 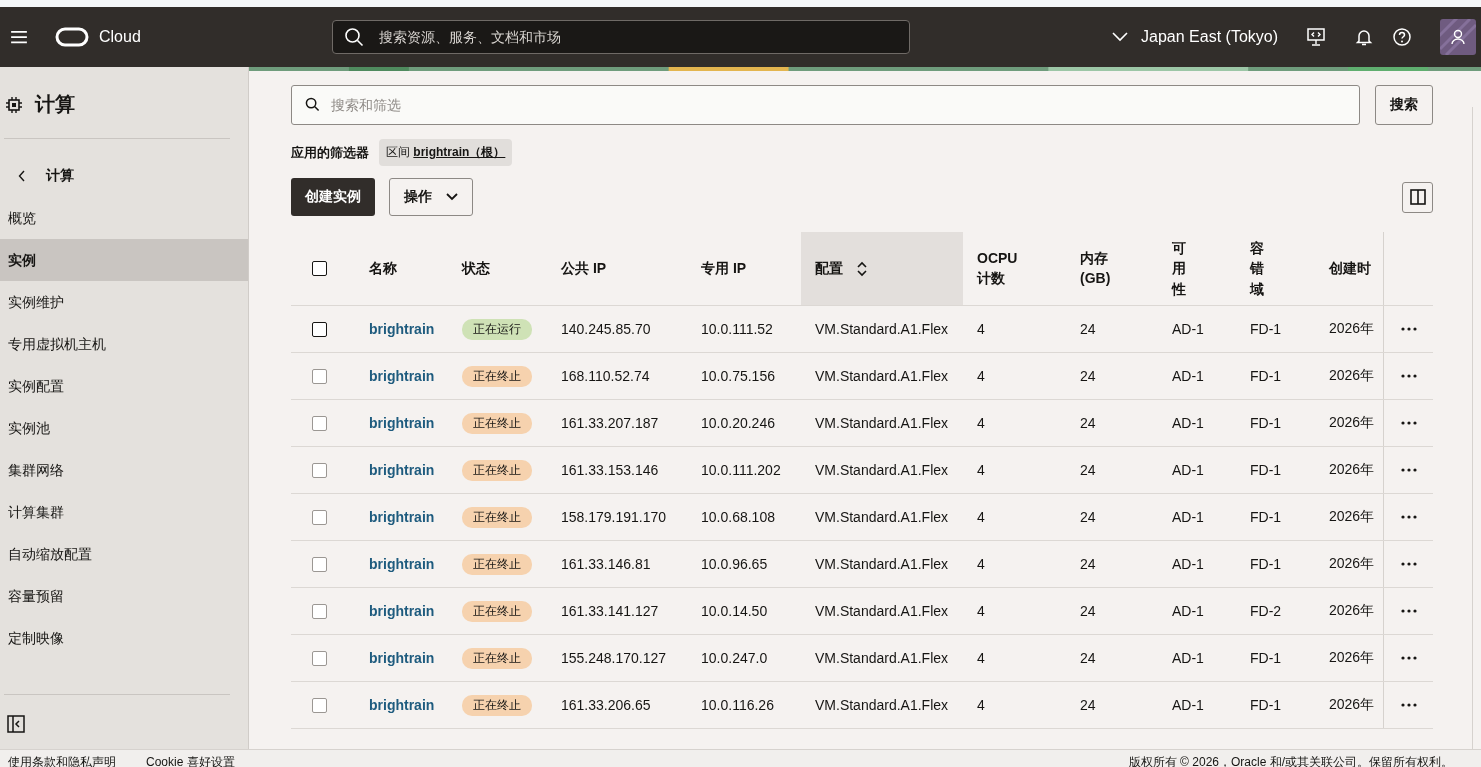 I want to click on table-cell: 10.0.68.108, so click(x=738, y=517).